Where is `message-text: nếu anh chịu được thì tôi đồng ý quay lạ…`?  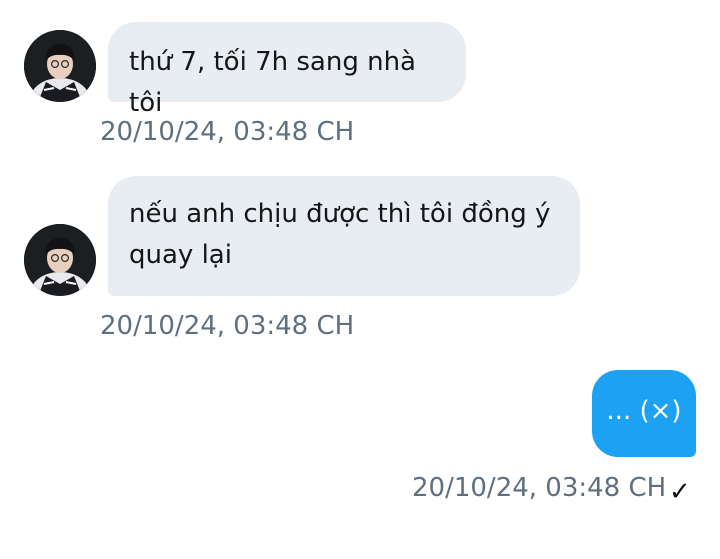
message-text: nếu anh chịu được thì tôi đồng ý quay lạ… is located at coordinates (340, 234).